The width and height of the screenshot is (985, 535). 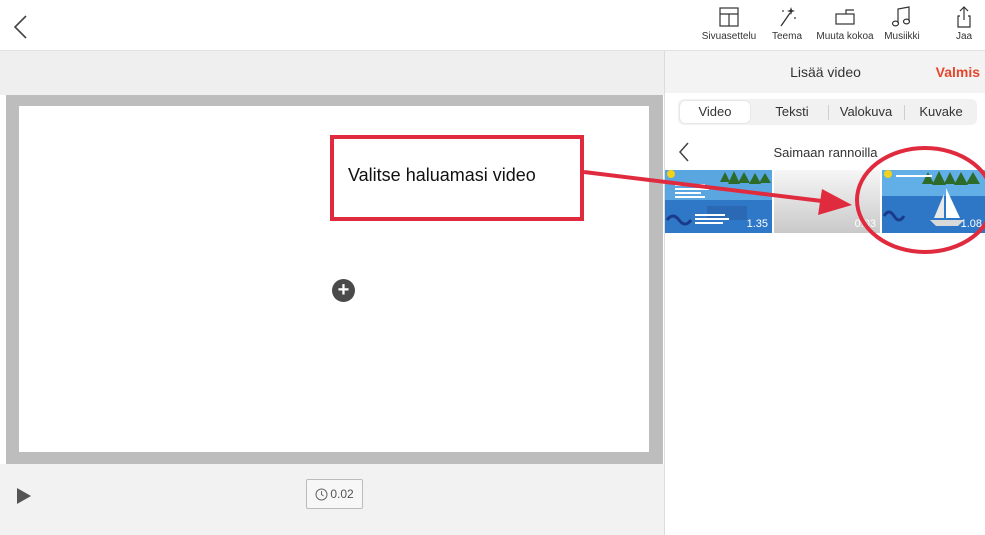 I want to click on music-label: Musiikki, so click(x=902, y=36).